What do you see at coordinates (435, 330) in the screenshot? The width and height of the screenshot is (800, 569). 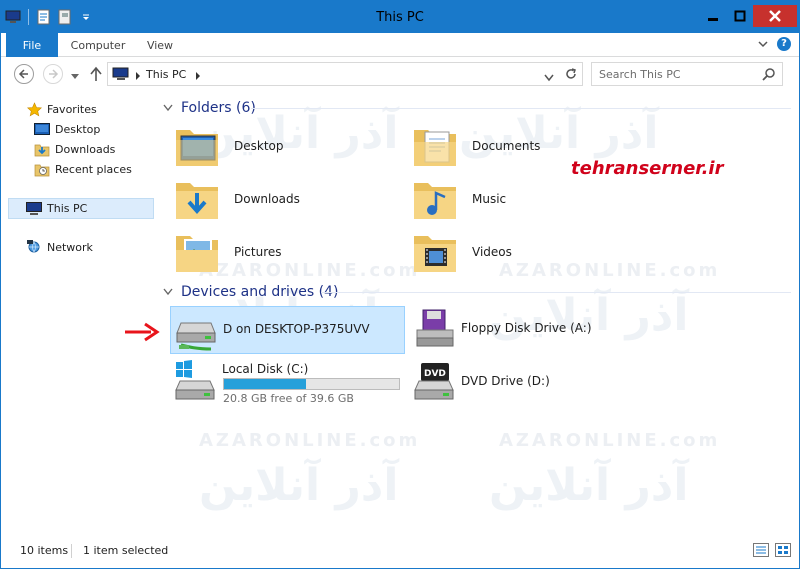 I see `floppy-drive-icon` at bounding box center [435, 330].